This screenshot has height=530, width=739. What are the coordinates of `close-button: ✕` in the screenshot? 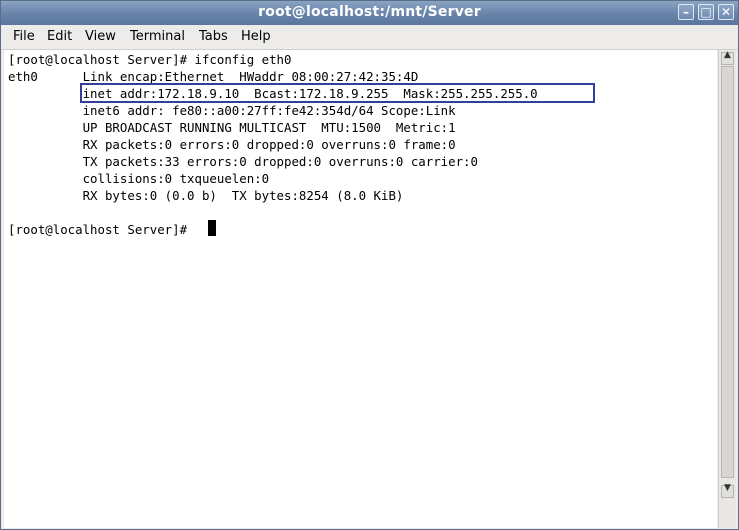 It's located at (726, 12).